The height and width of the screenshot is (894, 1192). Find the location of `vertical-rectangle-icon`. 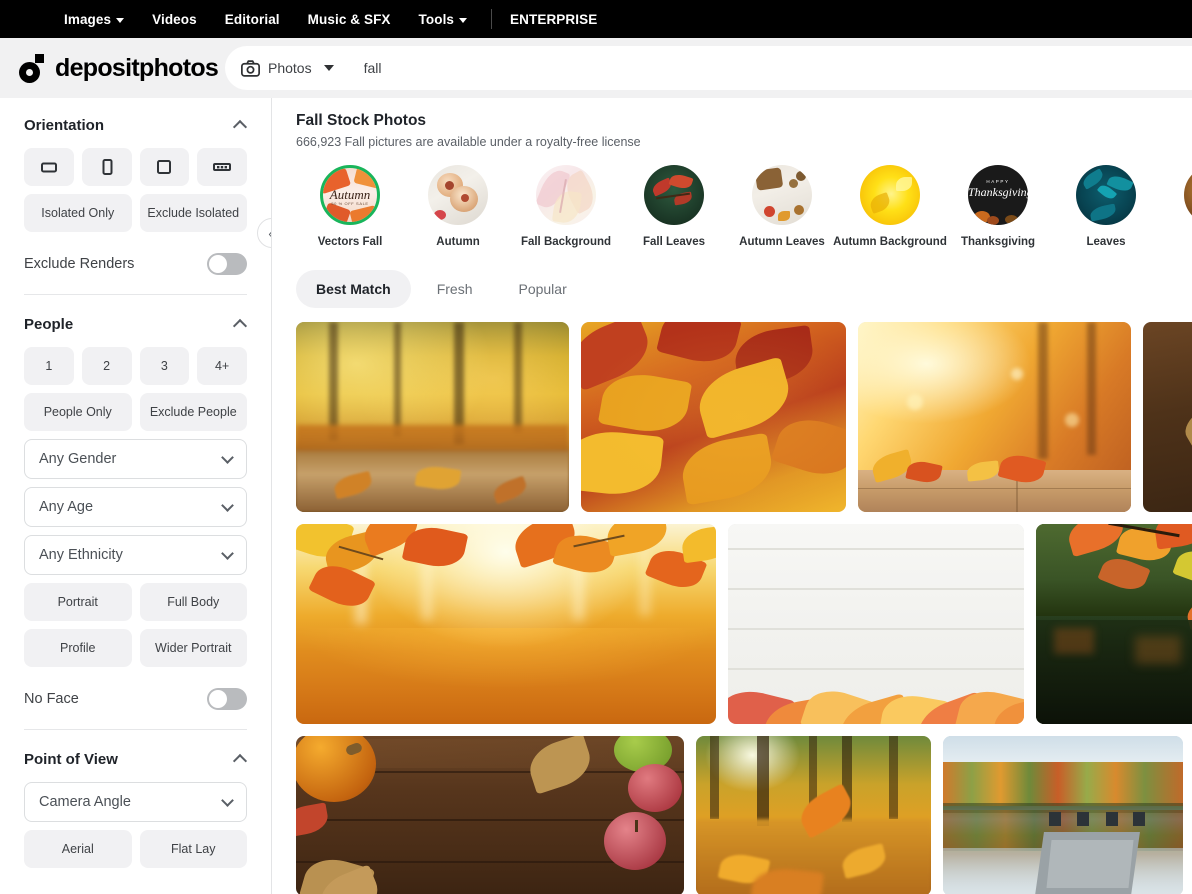

vertical-rectangle-icon is located at coordinates (107, 167).